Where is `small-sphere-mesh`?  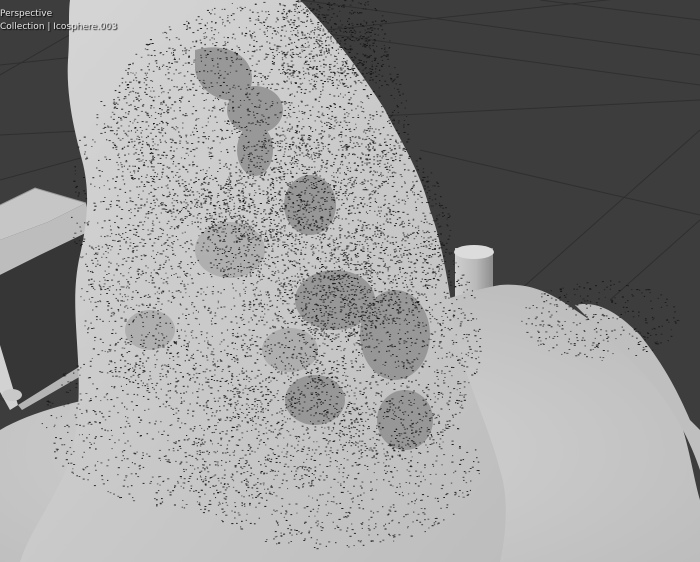 small-sphere-mesh is located at coordinates (12, 395).